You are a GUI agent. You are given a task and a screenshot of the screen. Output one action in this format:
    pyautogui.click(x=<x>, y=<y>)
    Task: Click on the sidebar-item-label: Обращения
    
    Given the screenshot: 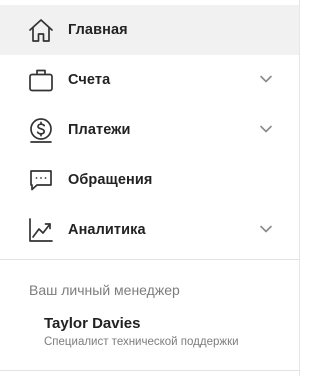 What is the action you would take?
    pyautogui.click(x=110, y=180)
    